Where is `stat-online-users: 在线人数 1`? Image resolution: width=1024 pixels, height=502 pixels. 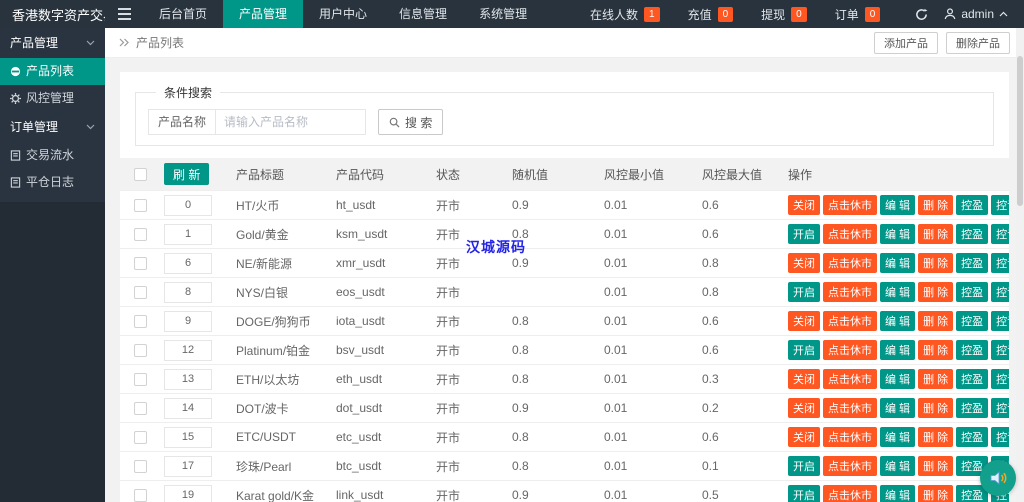 stat-online-users: 在线人数 1 is located at coordinates (625, 14).